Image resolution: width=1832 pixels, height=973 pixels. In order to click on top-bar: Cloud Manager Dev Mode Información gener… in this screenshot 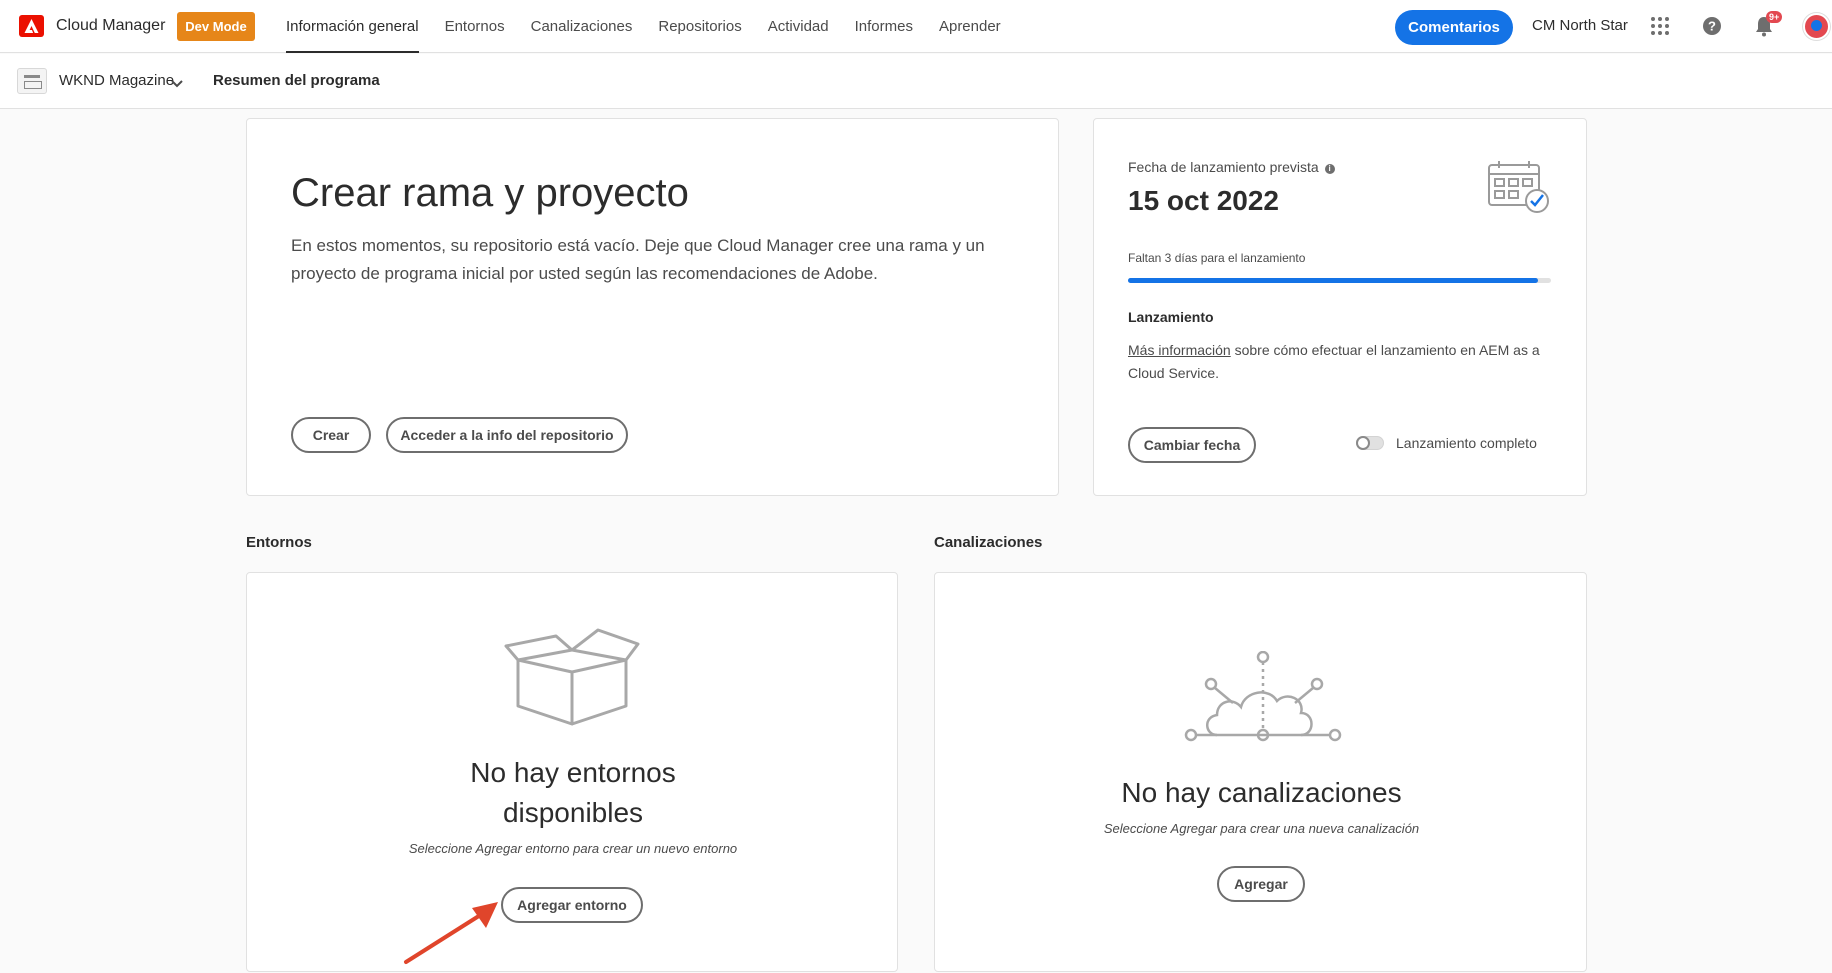, I will do `click(916, 26)`.